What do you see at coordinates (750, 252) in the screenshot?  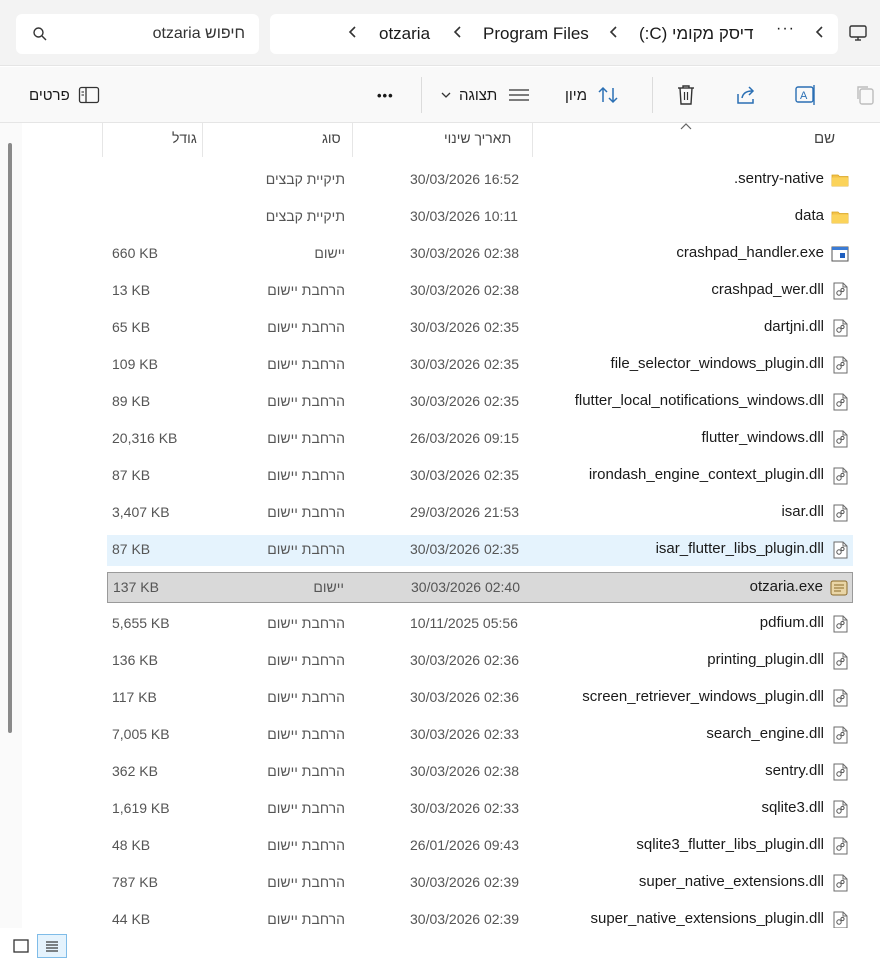 I see `file-name: crashpad_handler.exe` at bounding box center [750, 252].